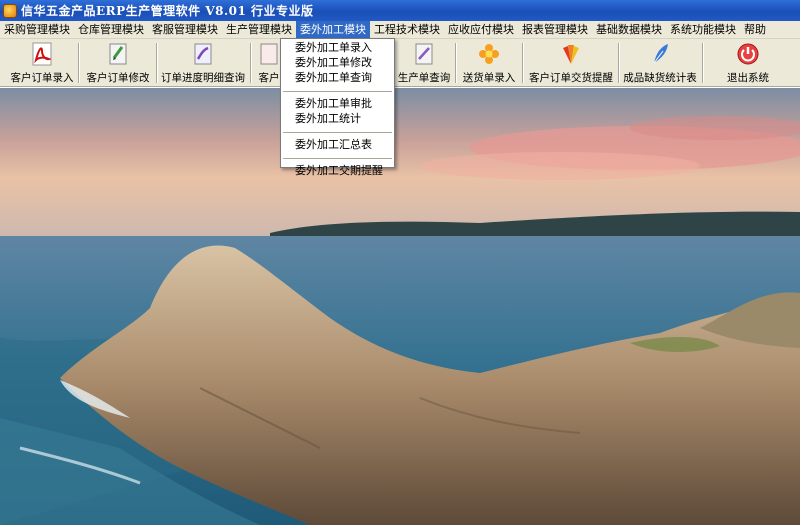 Image resolution: width=800 pixels, height=525 pixels. Describe the element at coordinates (629, 30) in the screenshot. I see `menu-base-data: 基础数据模块` at that location.